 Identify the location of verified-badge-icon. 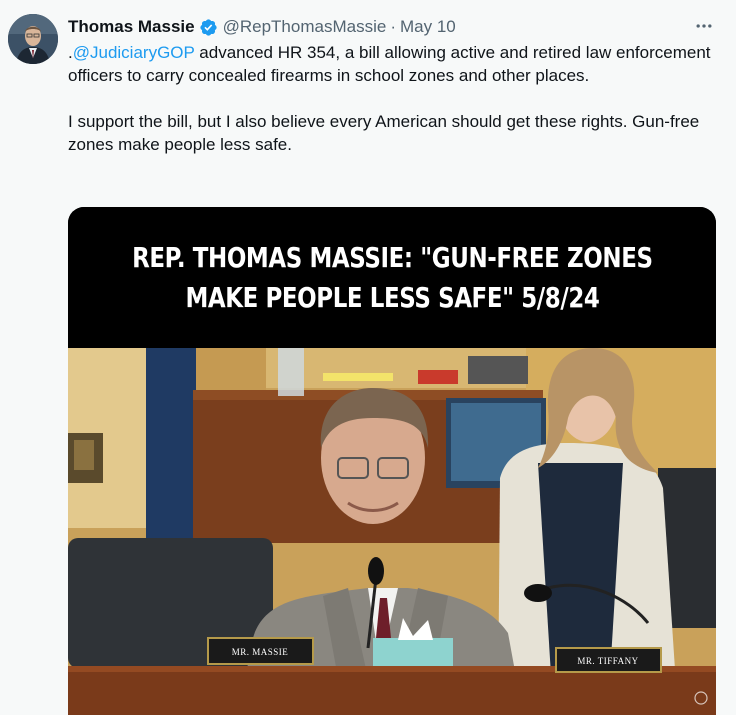
(208, 27).